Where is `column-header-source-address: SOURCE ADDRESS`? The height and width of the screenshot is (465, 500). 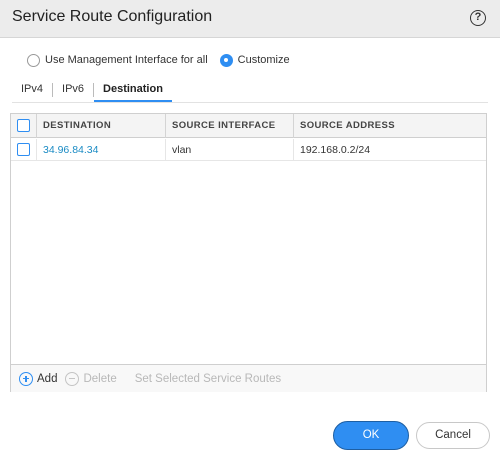
column-header-source-address: SOURCE ADDRESS is located at coordinates (389, 126).